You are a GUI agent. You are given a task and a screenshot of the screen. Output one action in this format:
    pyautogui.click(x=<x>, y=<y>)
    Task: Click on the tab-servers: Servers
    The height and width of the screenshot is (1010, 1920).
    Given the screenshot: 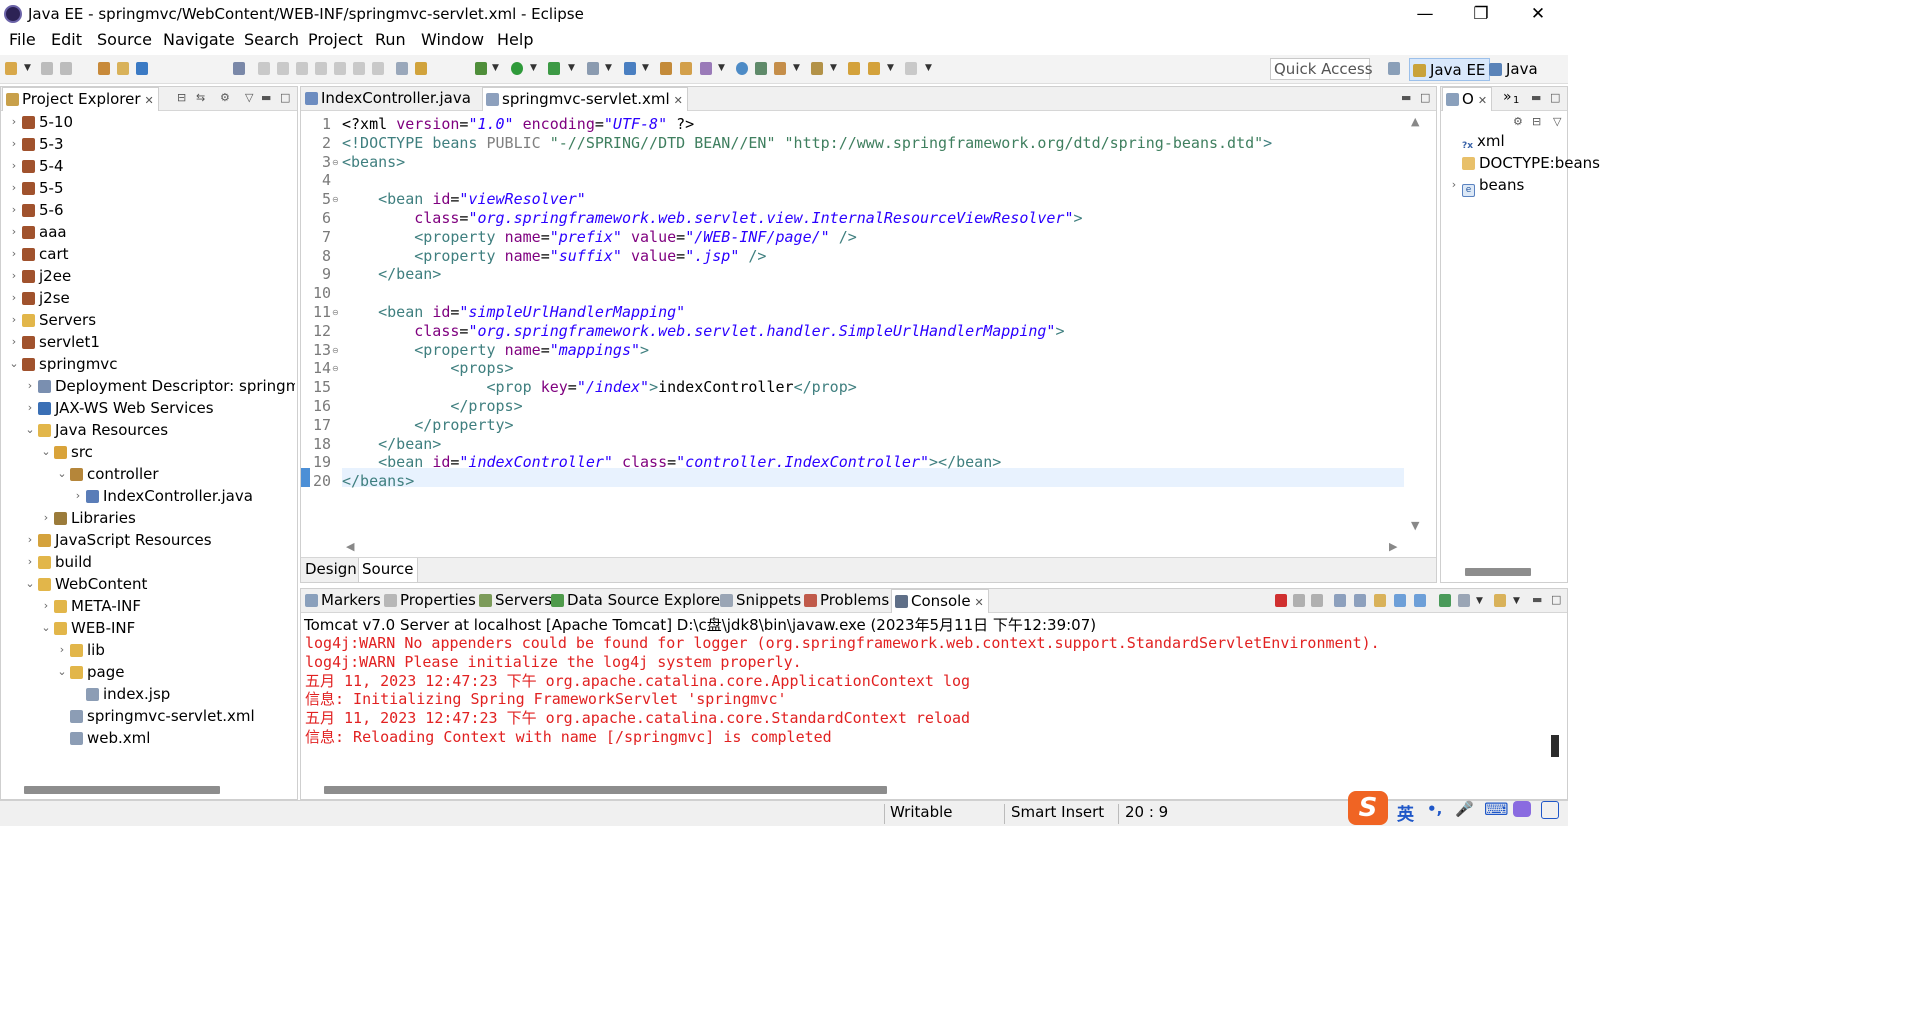 What is the action you would take?
    pyautogui.click(x=516, y=601)
    